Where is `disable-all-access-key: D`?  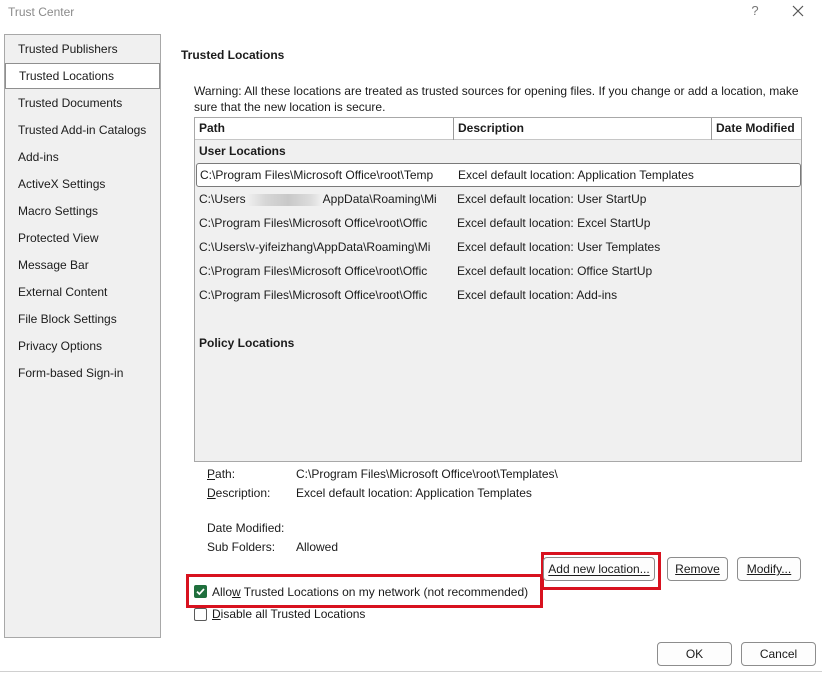 disable-all-access-key: D is located at coordinates (216, 614).